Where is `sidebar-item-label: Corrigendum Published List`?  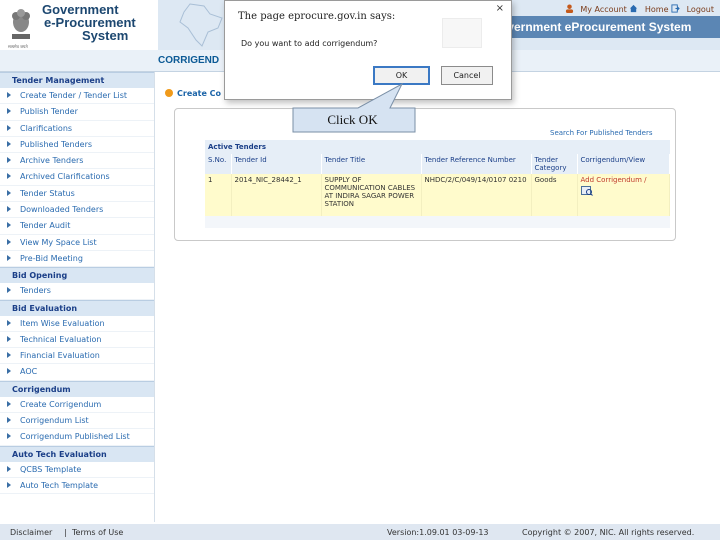
sidebar-item-label: Corrigendum Published List is located at coordinates (75, 437).